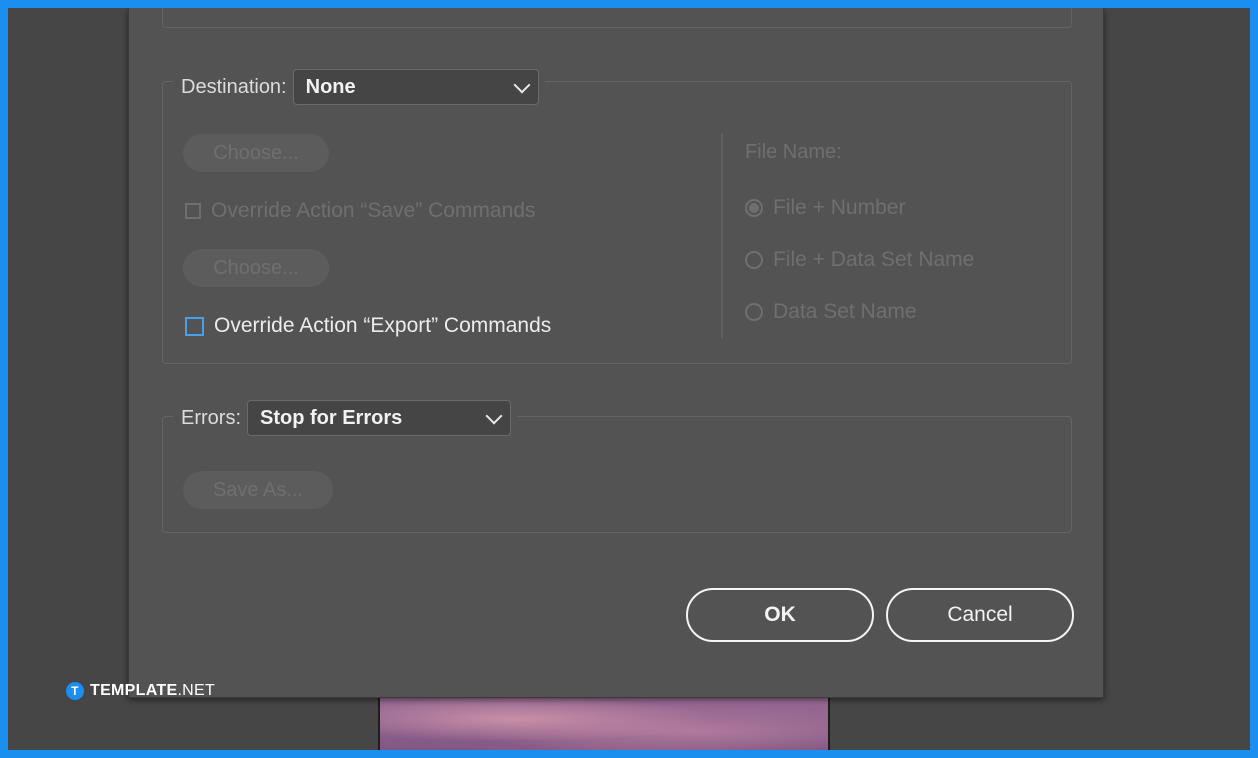 The image size is (1258, 758). I want to click on destination-legend: Destination: None, so click(359, 87).